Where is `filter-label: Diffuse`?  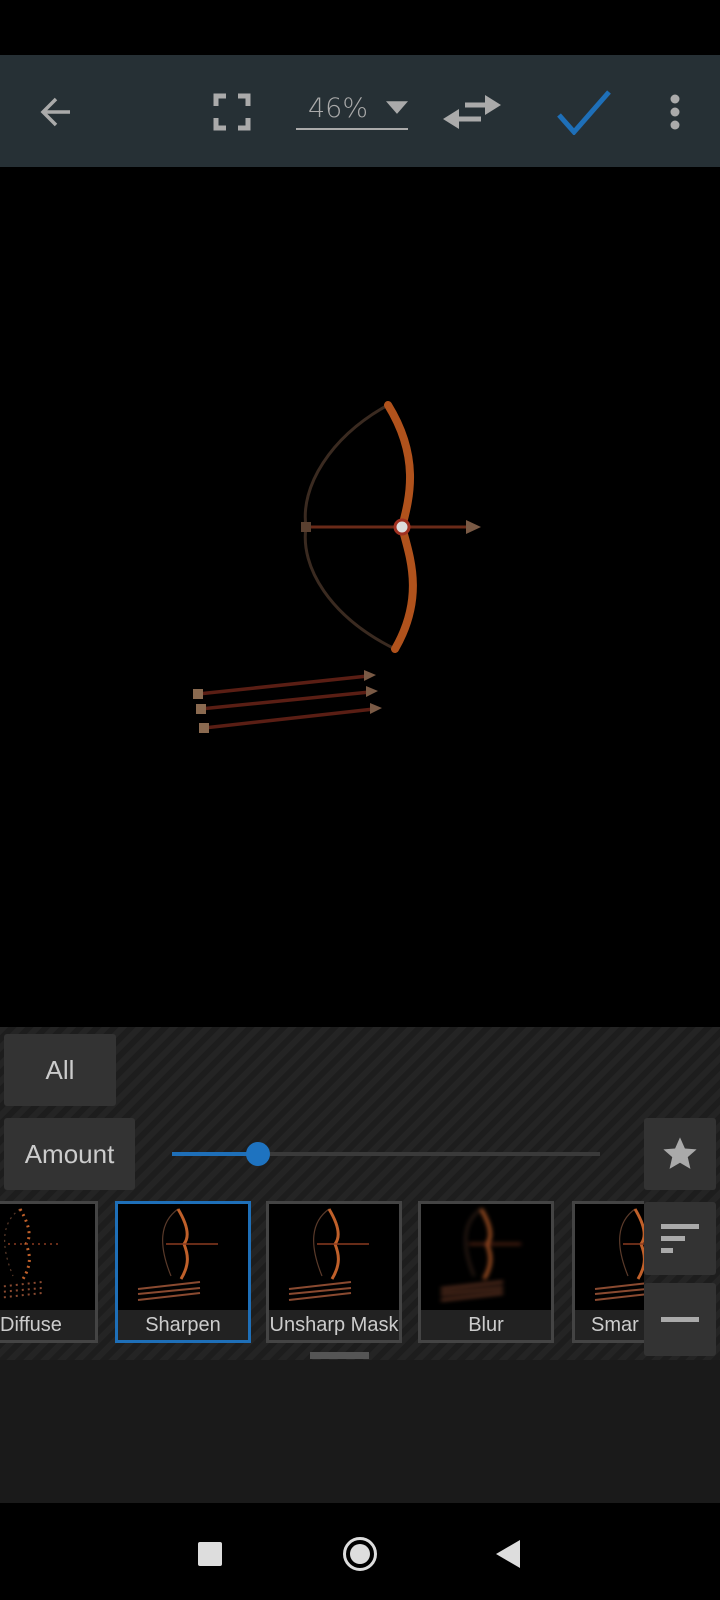 filter-label: Diffuse is located at coordinates (47, 1325).